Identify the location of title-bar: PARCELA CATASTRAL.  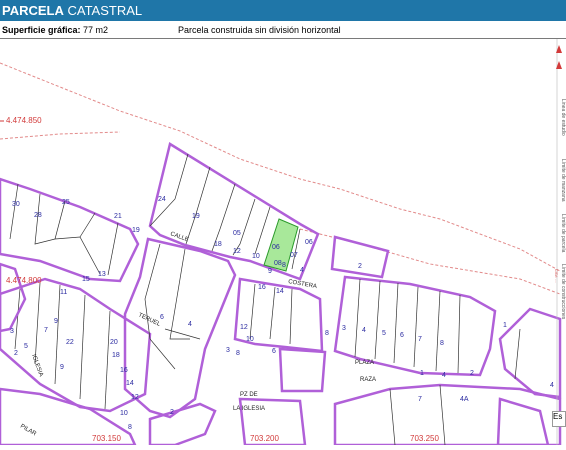
(283, 10).